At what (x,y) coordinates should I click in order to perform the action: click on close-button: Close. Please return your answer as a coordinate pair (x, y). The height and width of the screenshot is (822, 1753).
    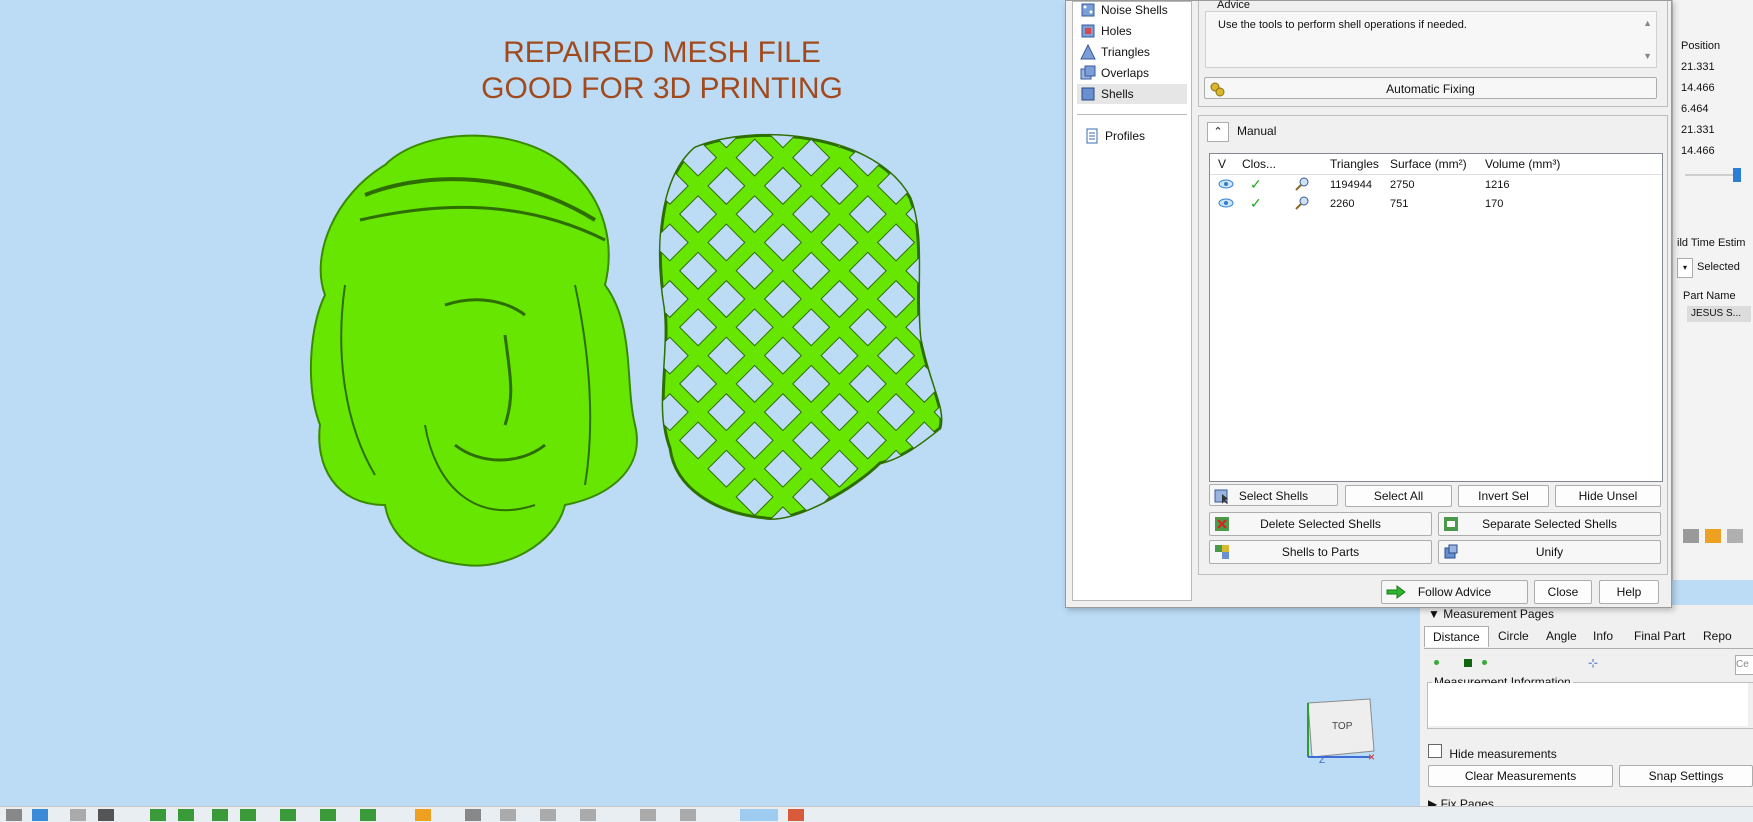
    Looking at the image, I should click on (1563, 592).